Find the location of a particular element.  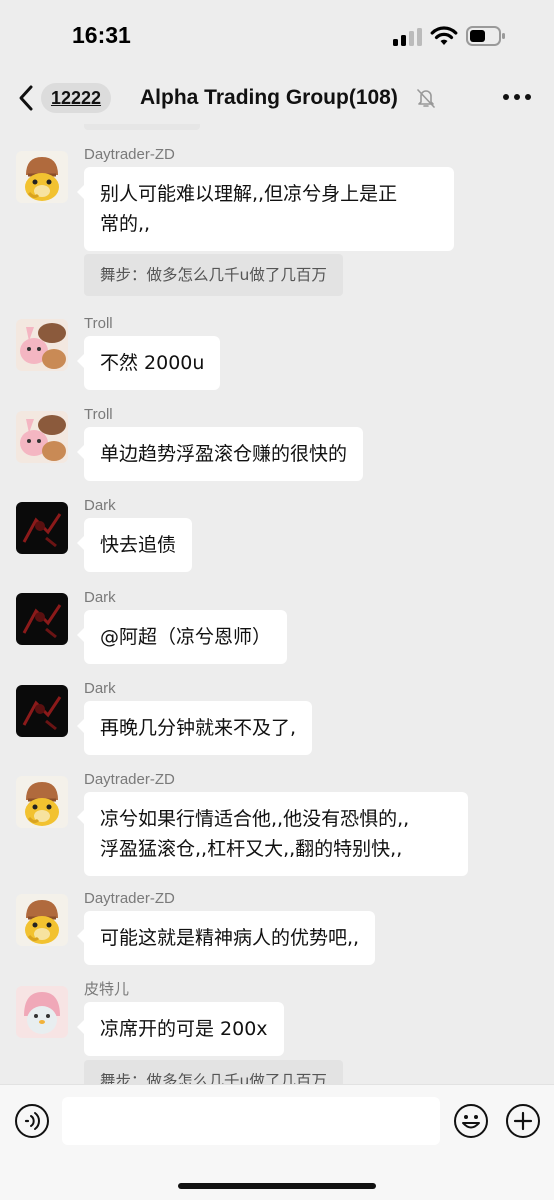

input-bar is located at coordinates (277, 1142).